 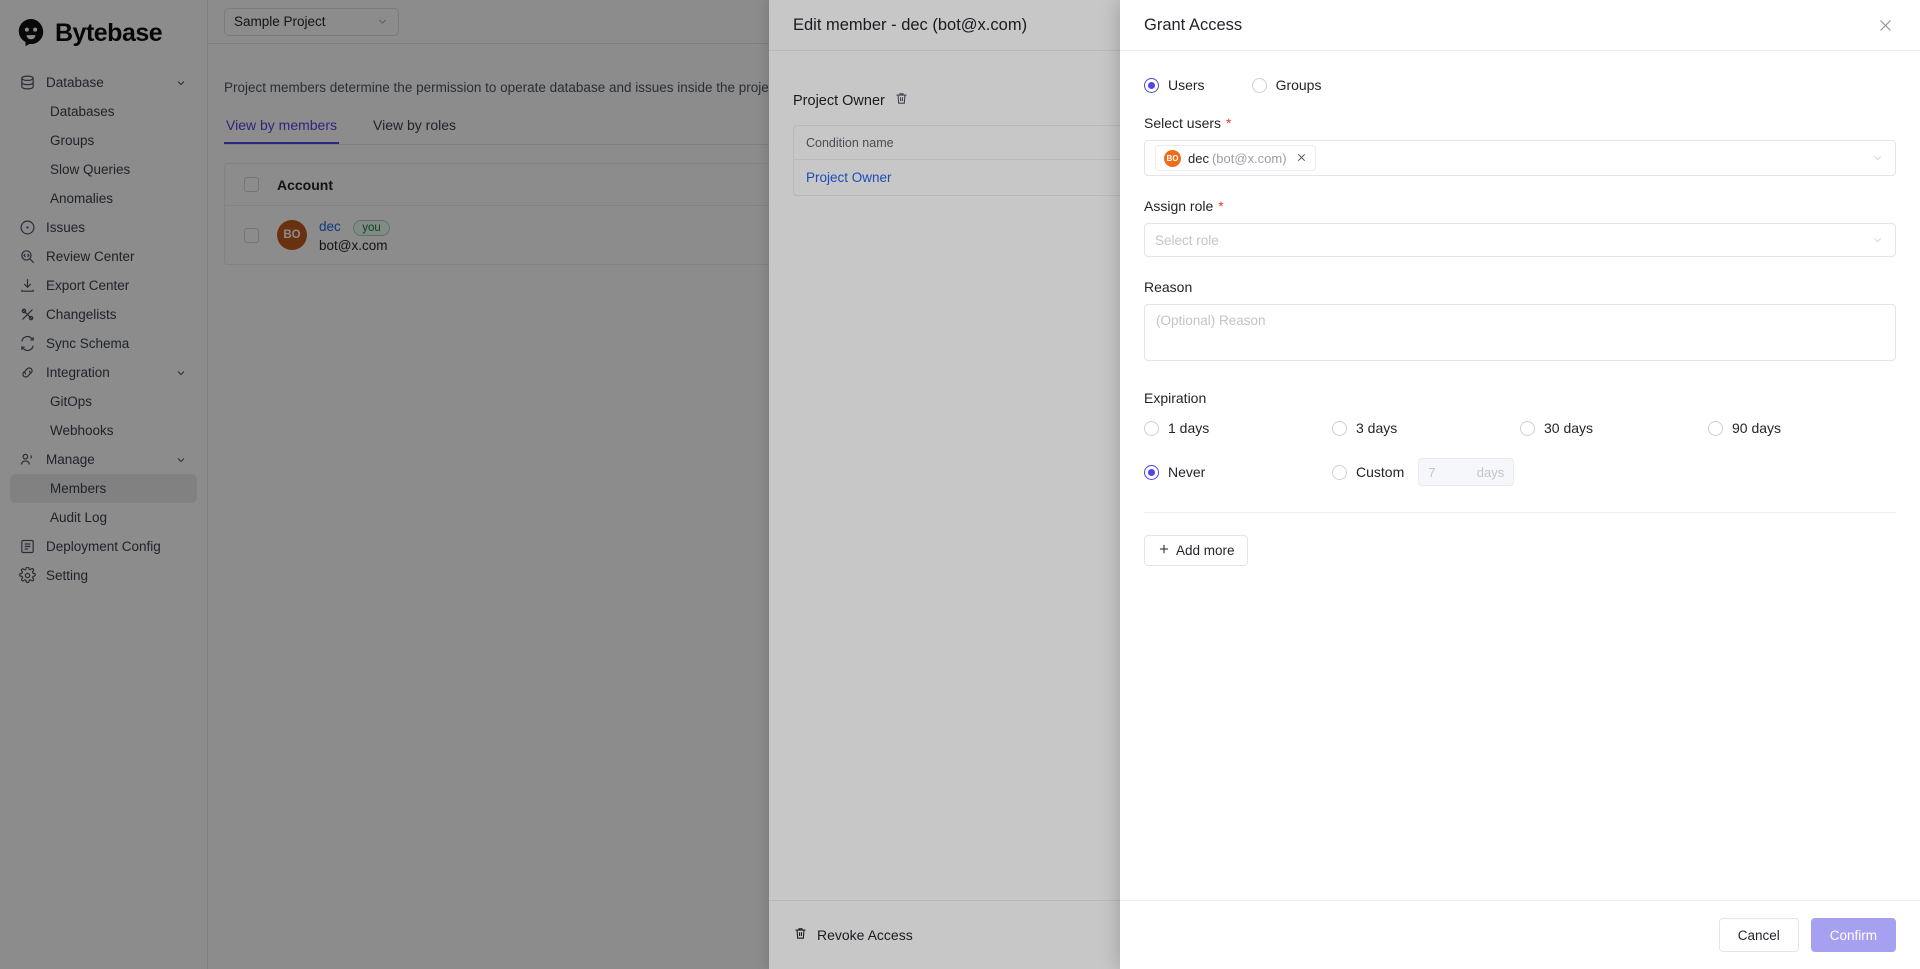 I want to click on confirm-button: Confirm, so click(x=1853, y=935).